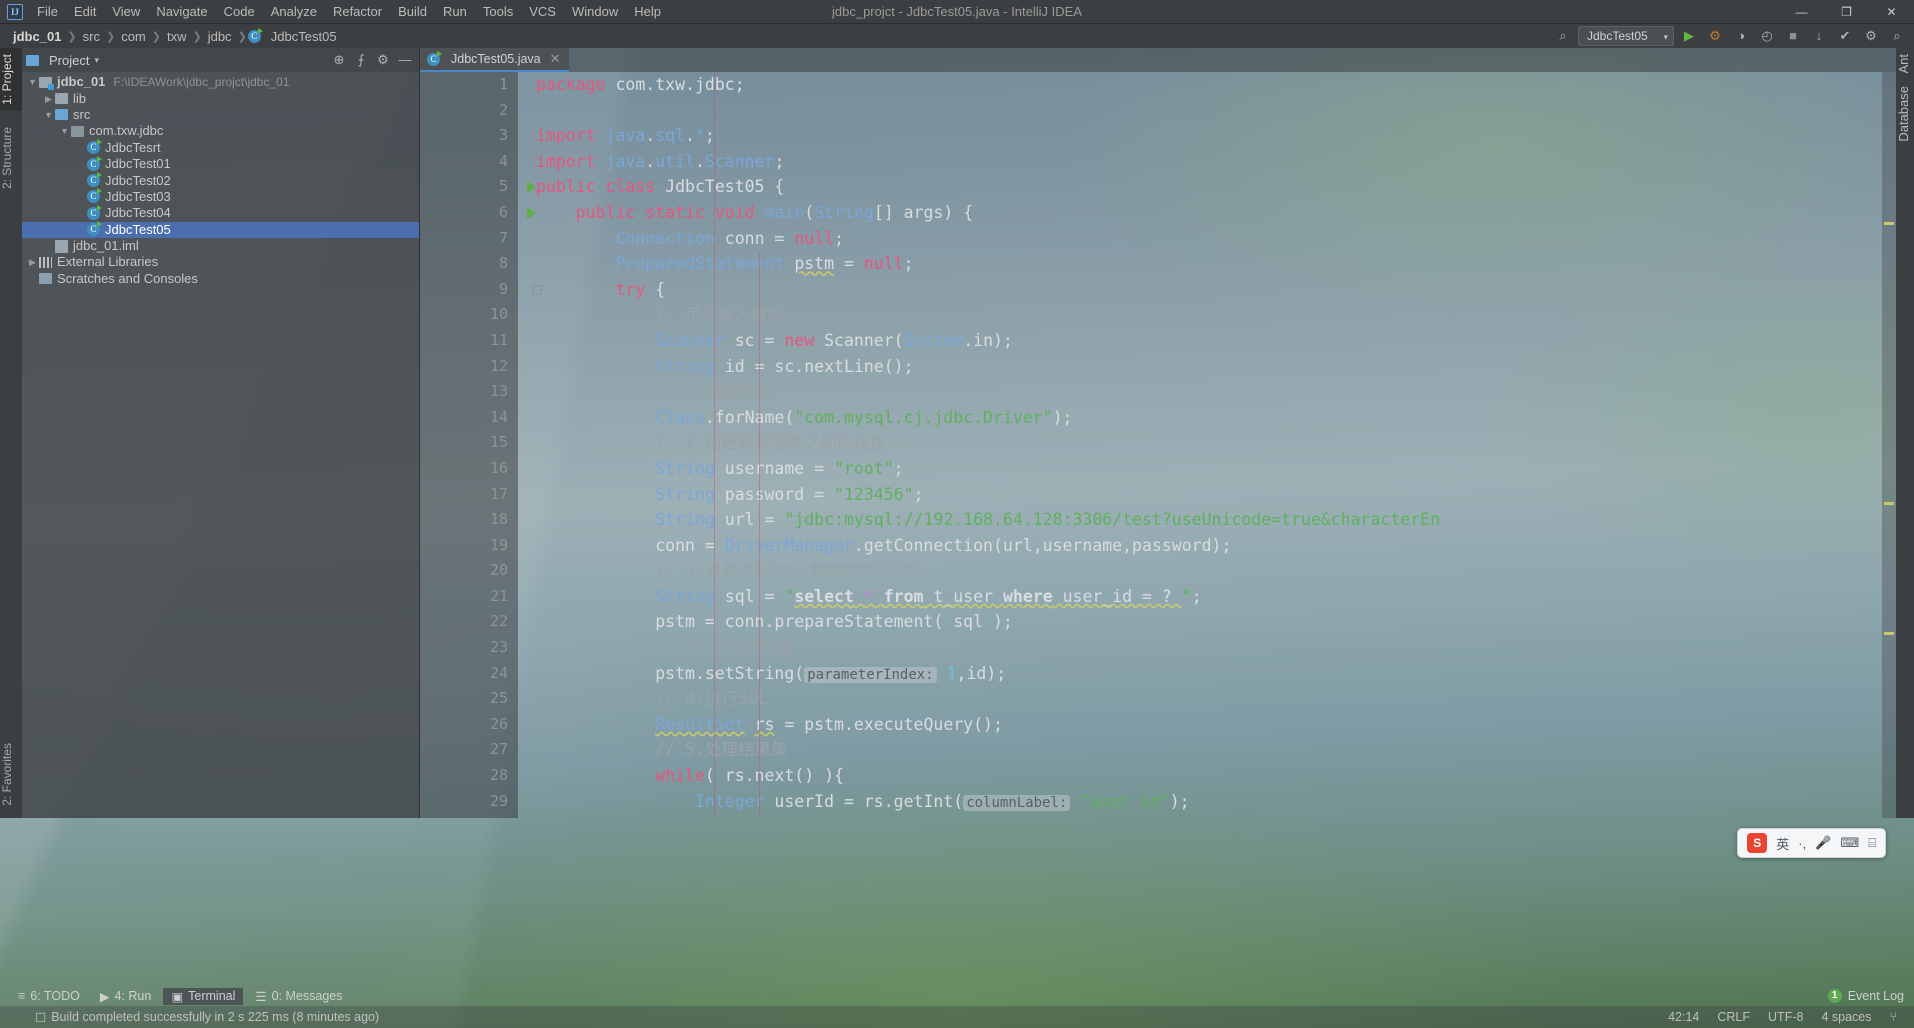 Image resolution: width=1914 pixels, height=1028 pixels. I want to click on line-number-16: 16, so click(469, 469).